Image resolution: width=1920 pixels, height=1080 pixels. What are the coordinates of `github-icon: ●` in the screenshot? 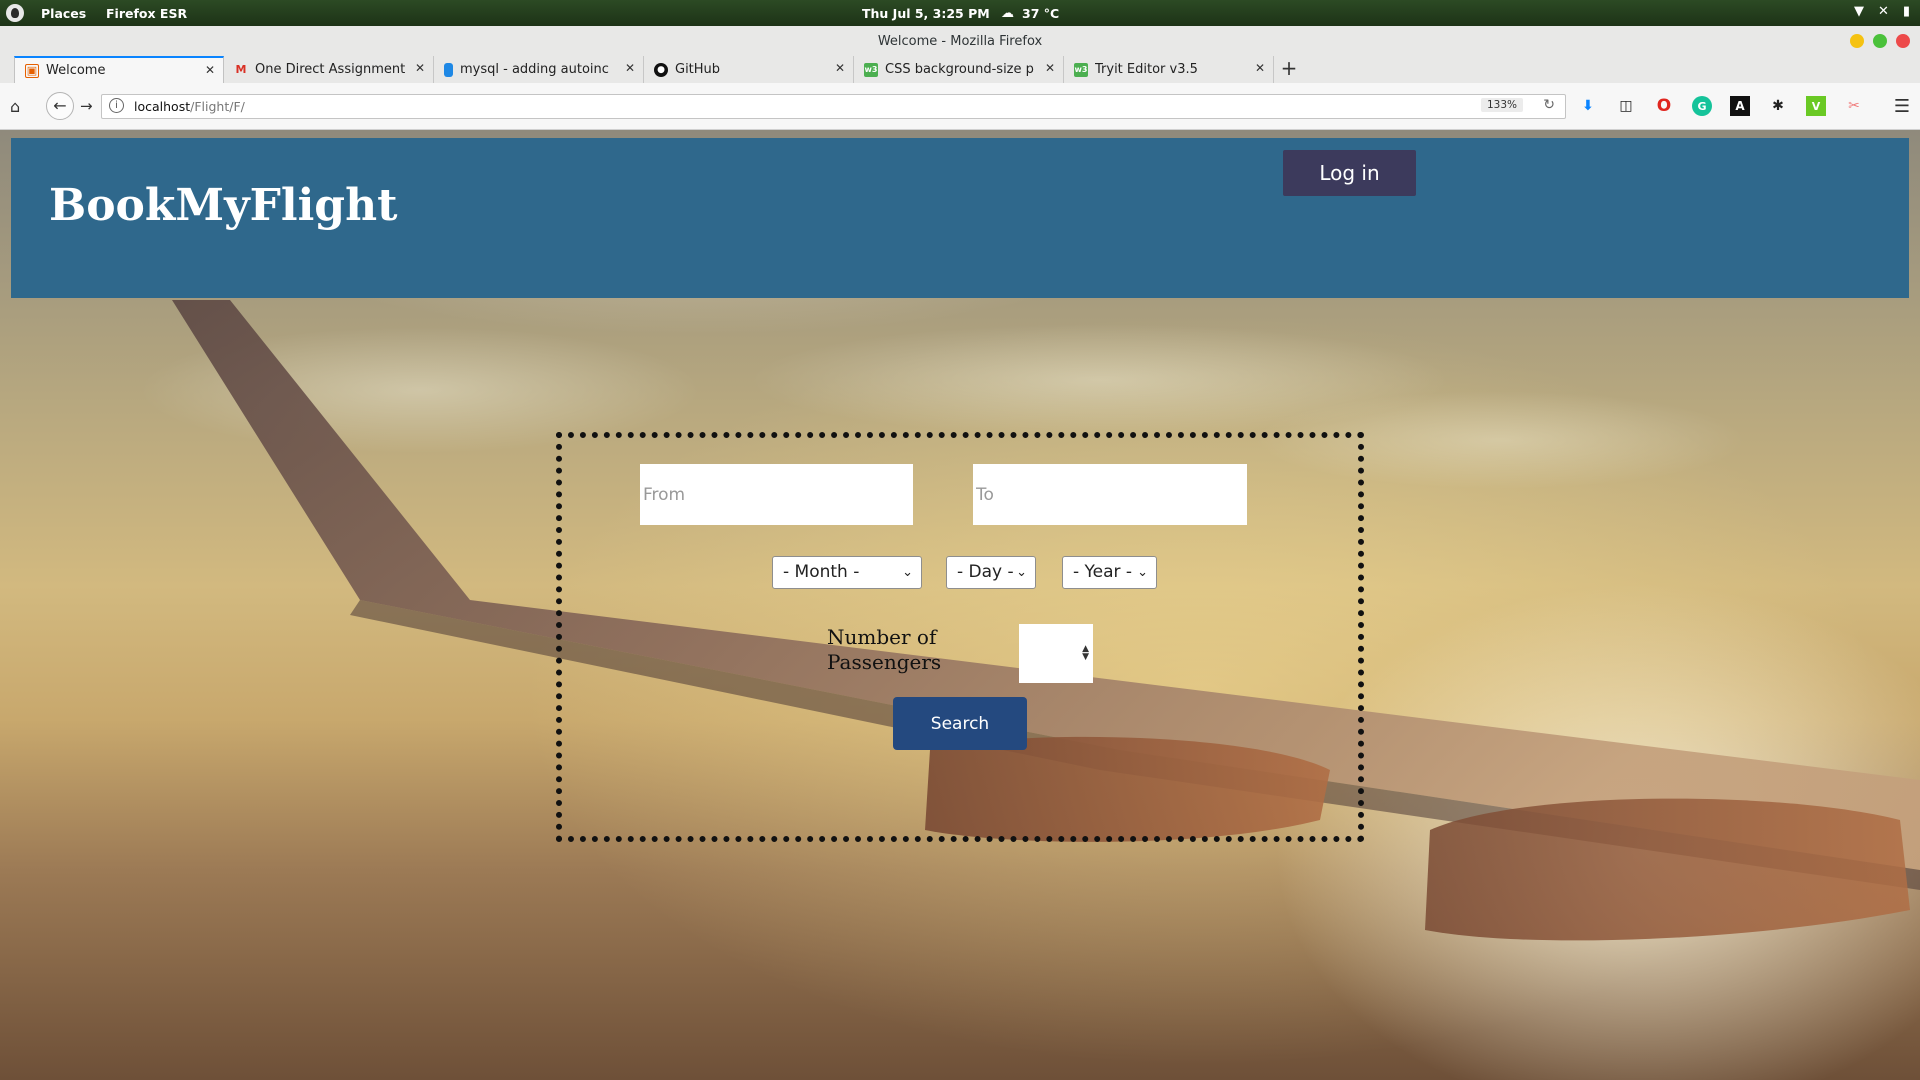 It's located at (661, 69).